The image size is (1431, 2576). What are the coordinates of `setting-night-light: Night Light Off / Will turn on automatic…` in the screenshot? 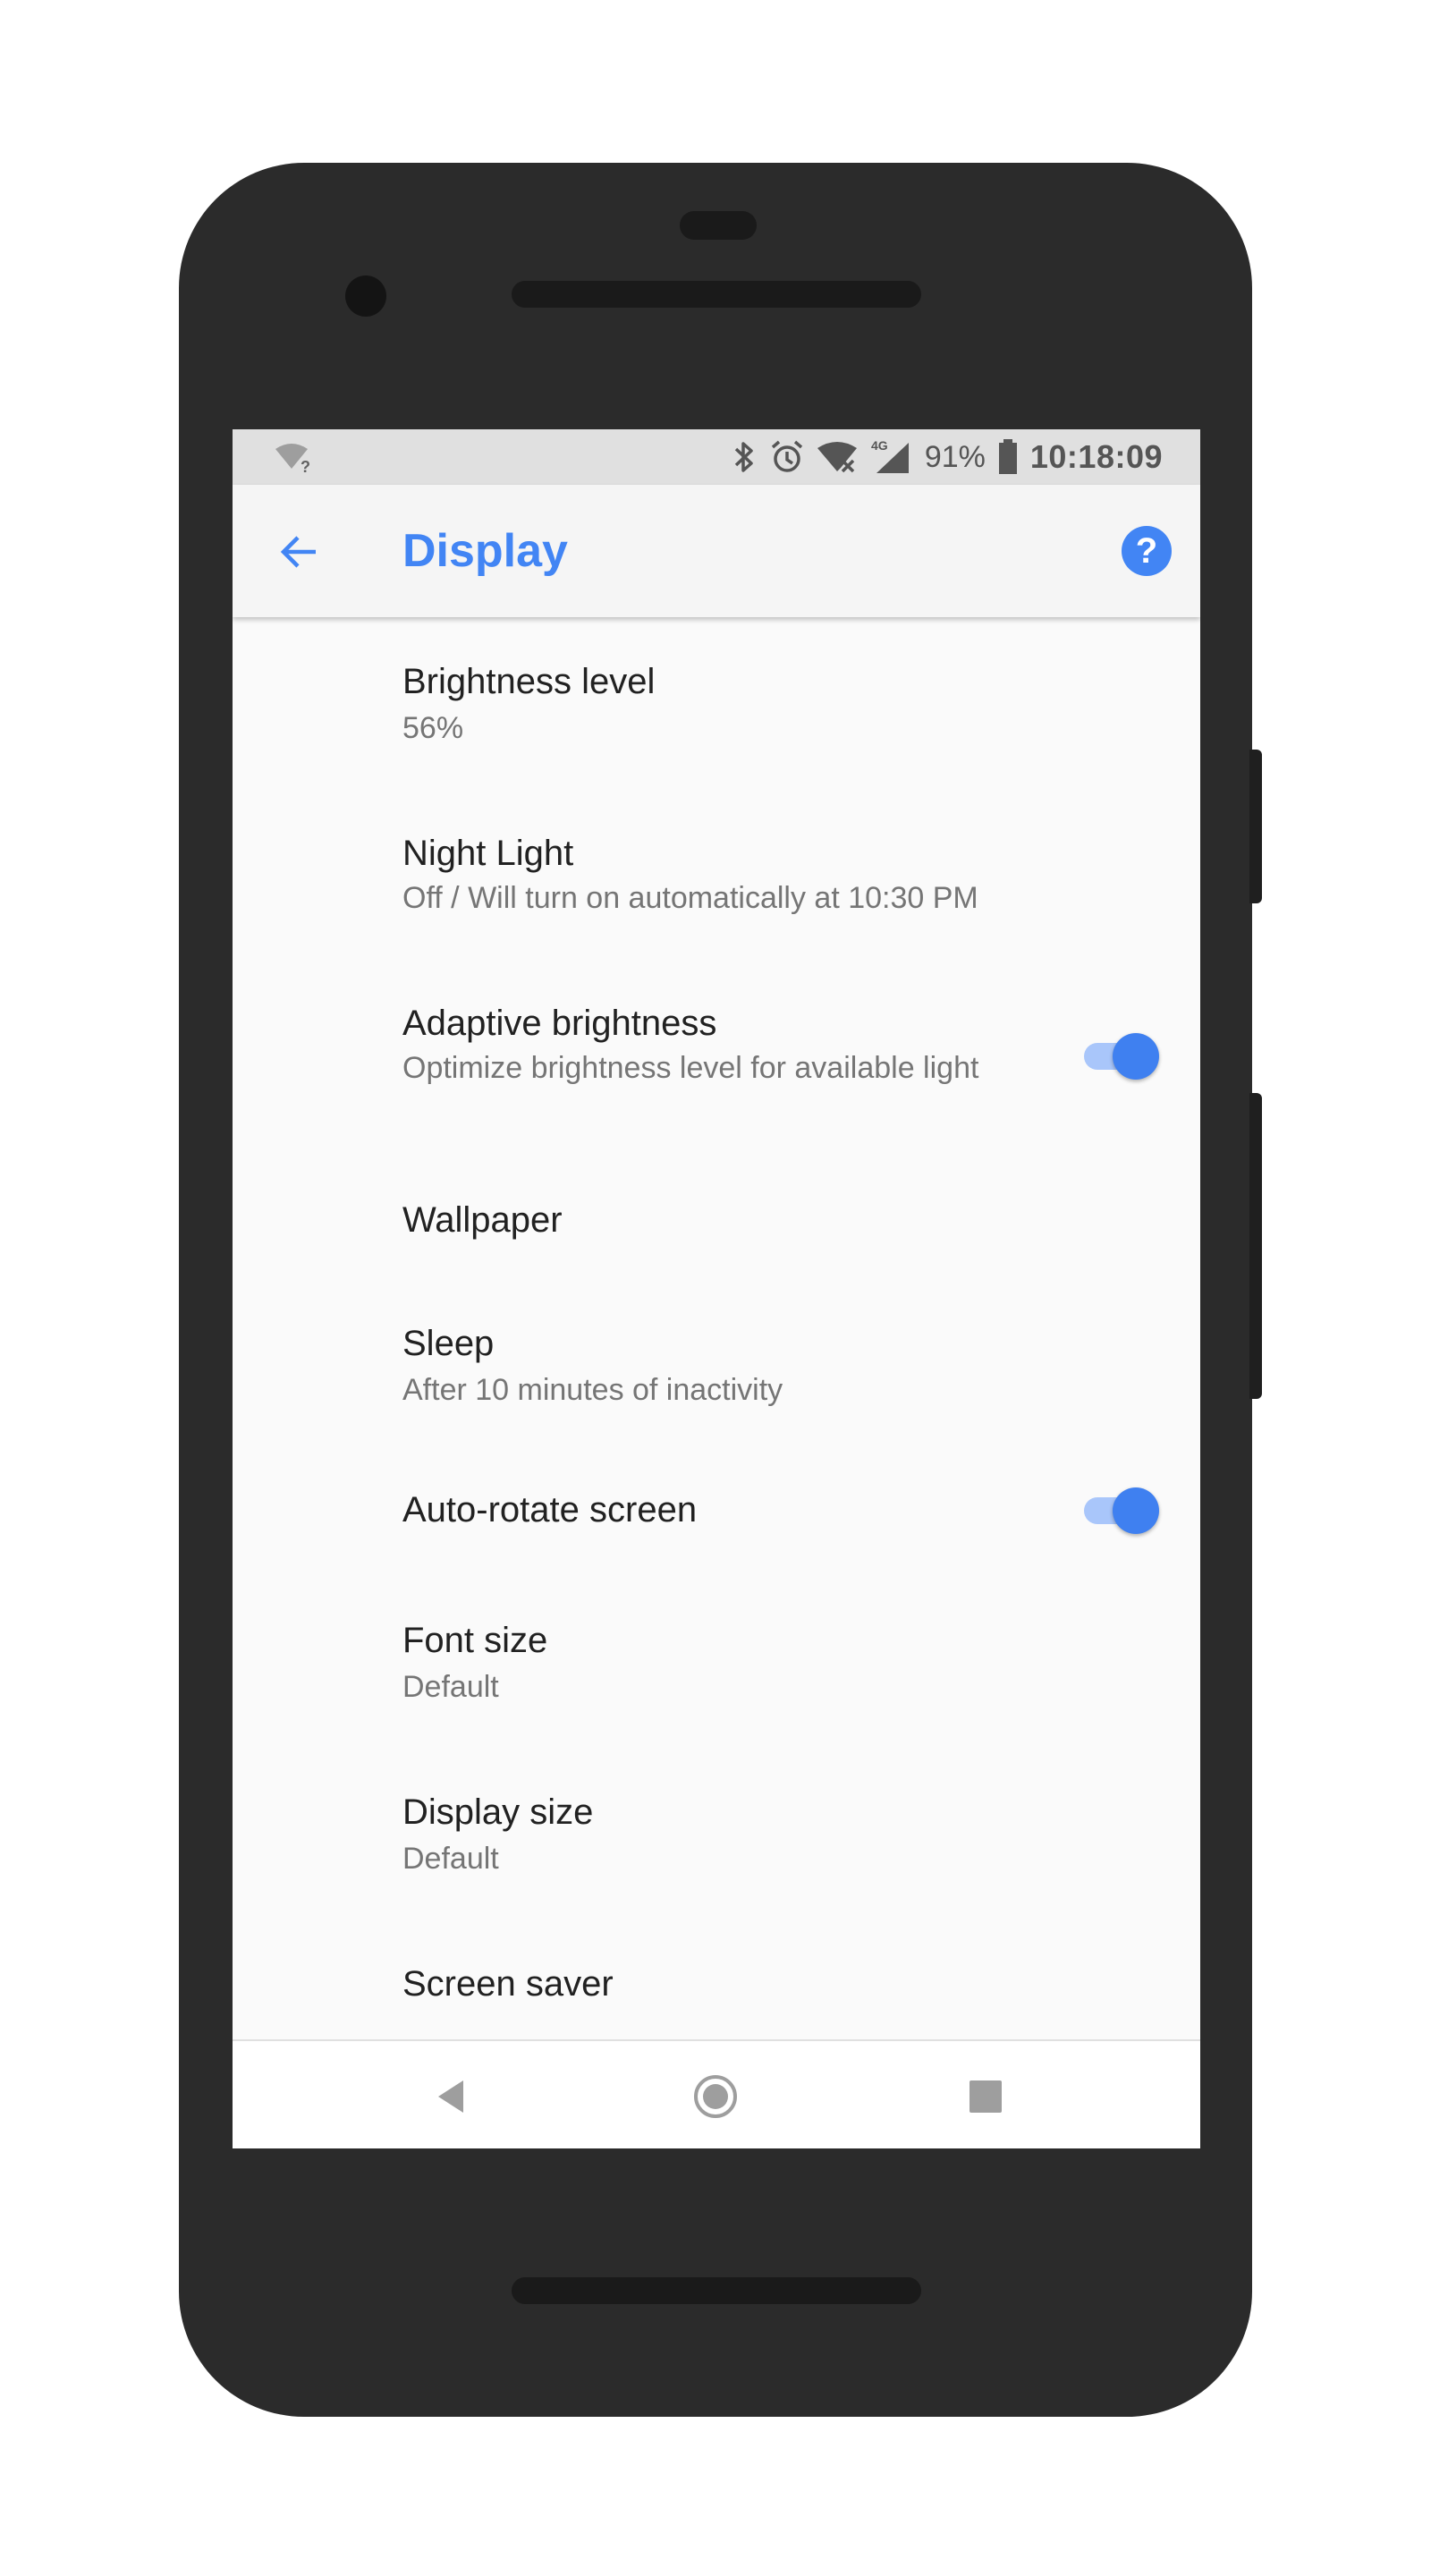 It's located at (717, 870).